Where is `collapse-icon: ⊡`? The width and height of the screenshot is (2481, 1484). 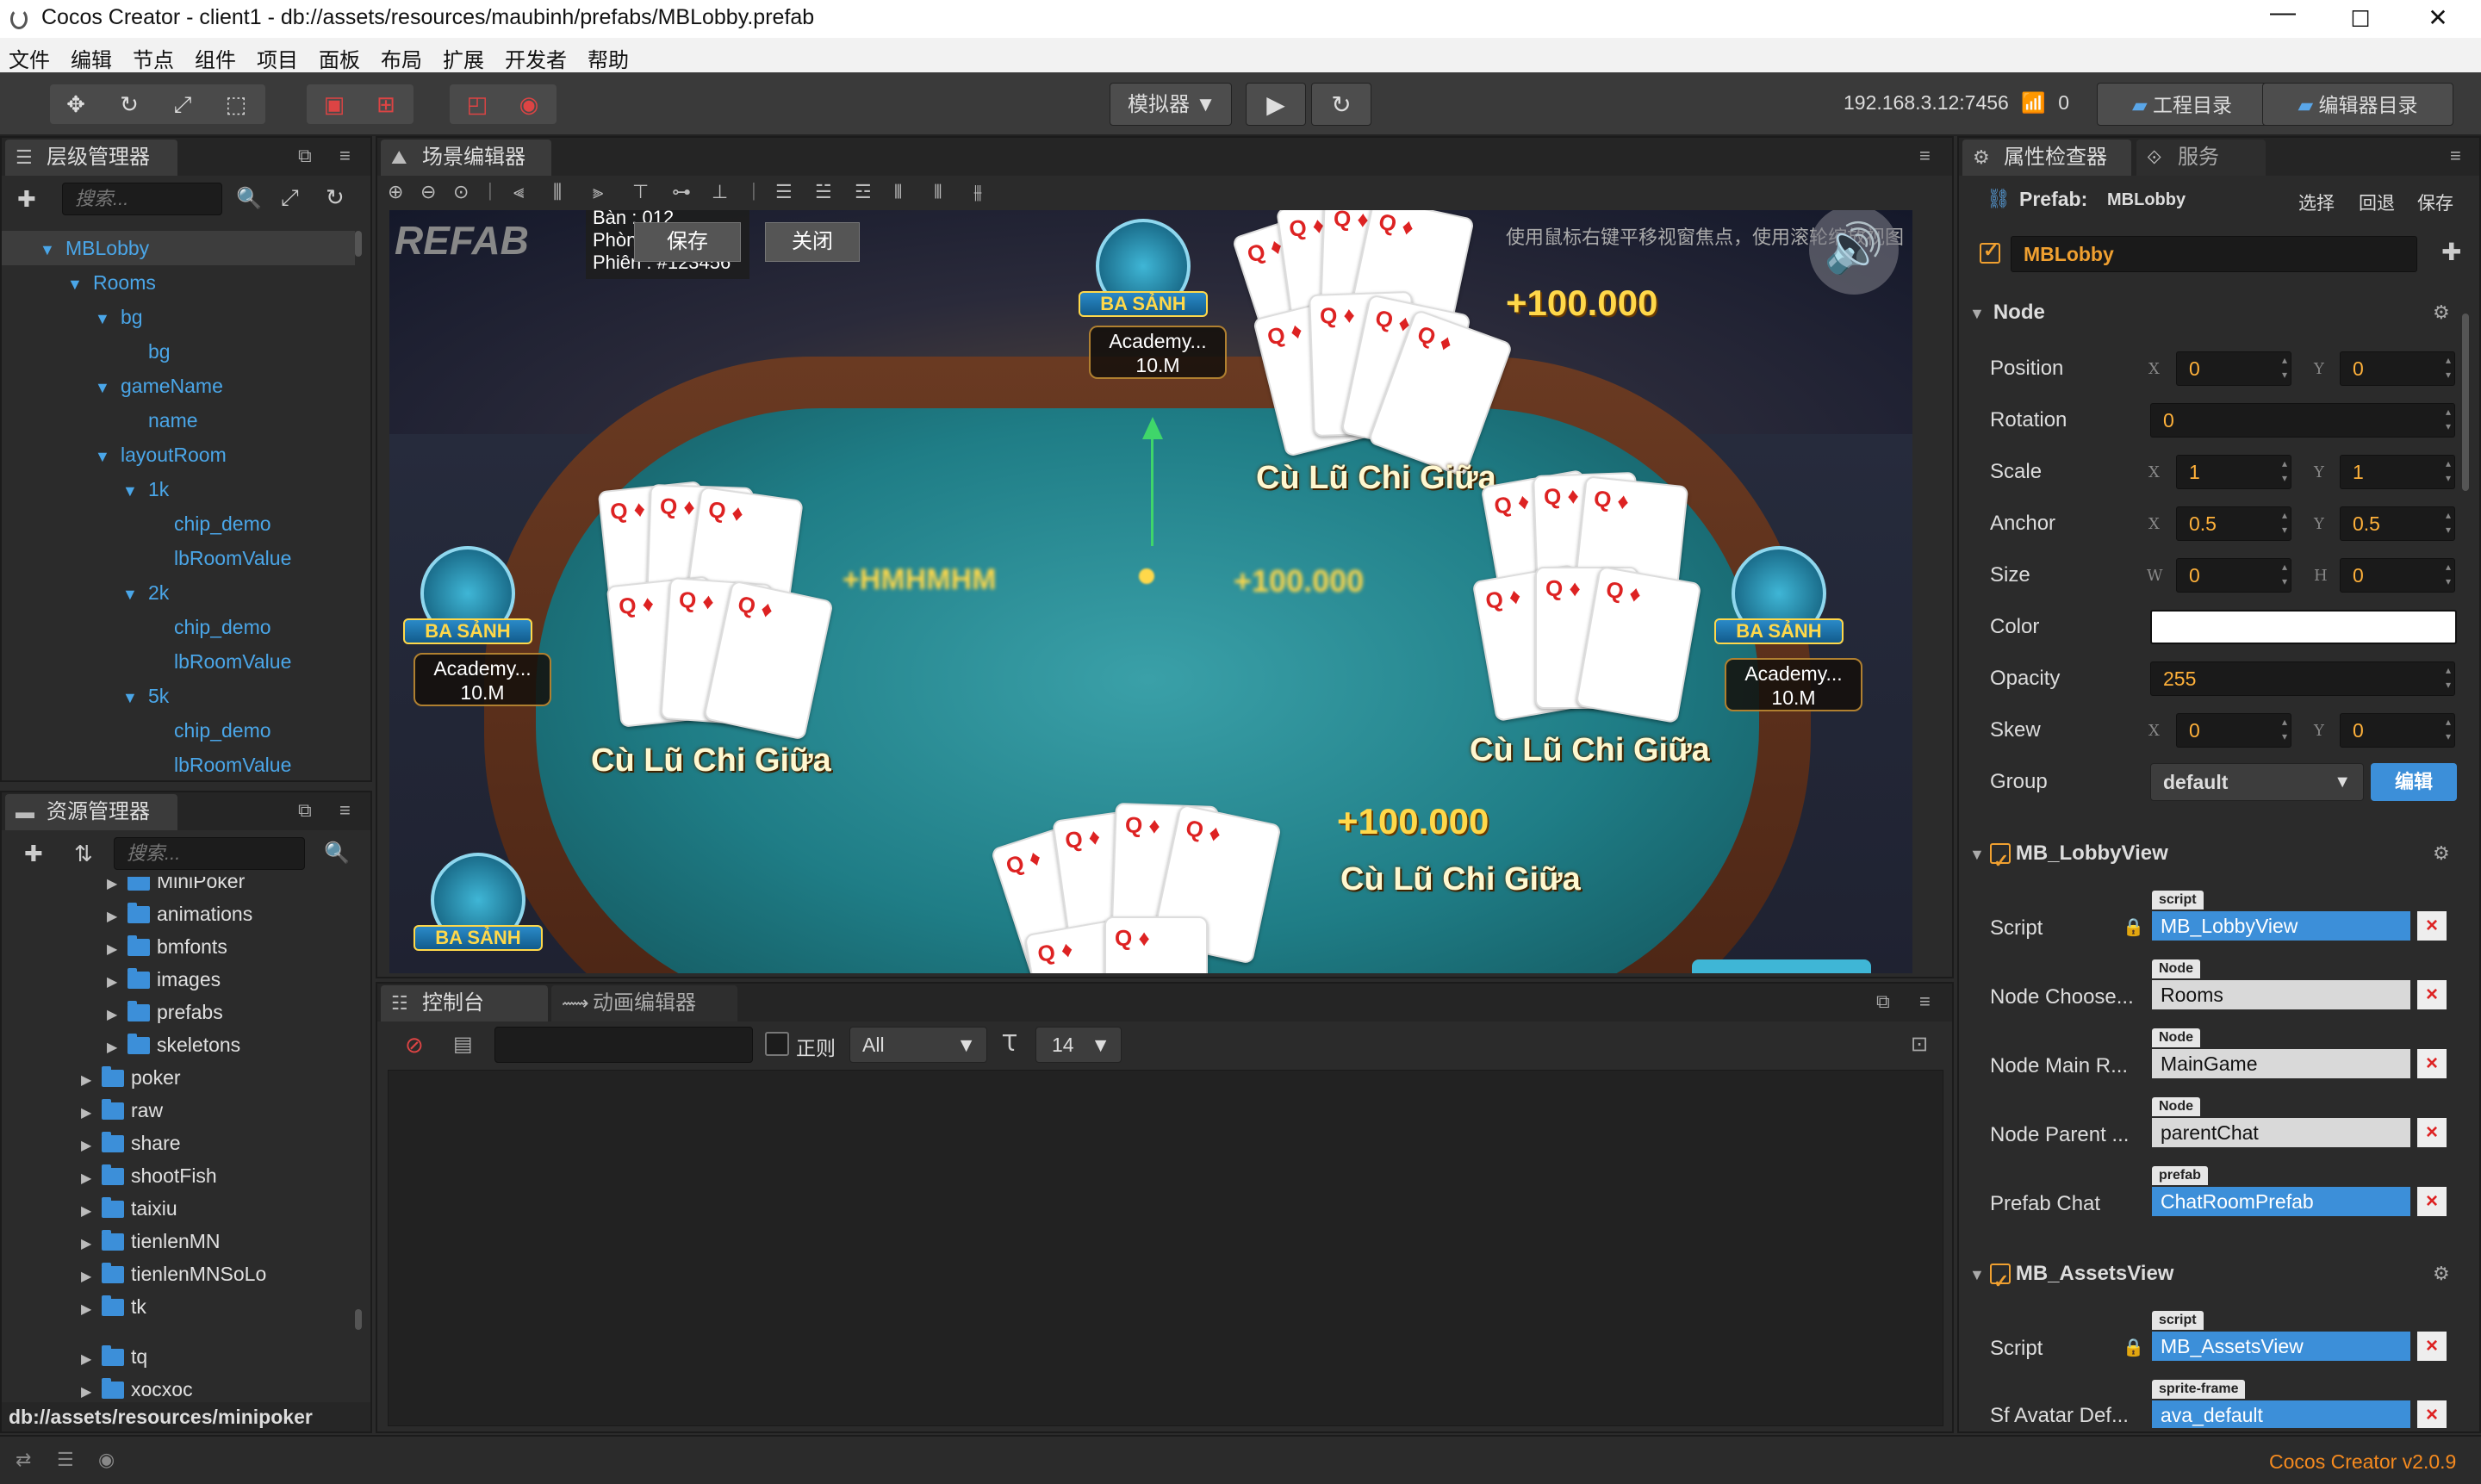 collapse-icon: ⊡ is located at coordinates (1919, 1044).